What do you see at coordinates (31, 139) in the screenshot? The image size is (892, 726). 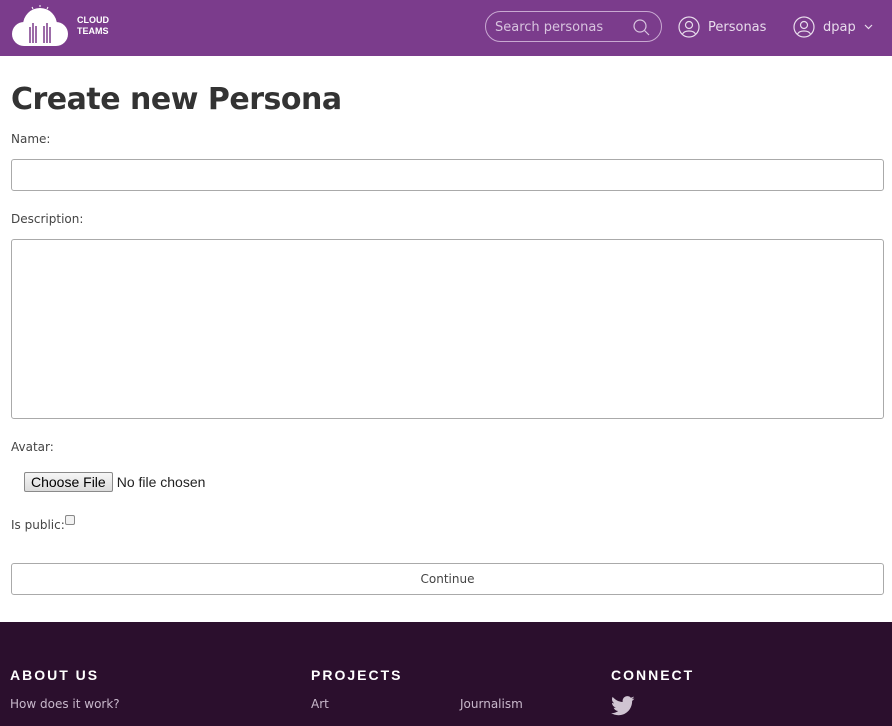 I see `name-label: Name:` at bounding box center [31, 139].